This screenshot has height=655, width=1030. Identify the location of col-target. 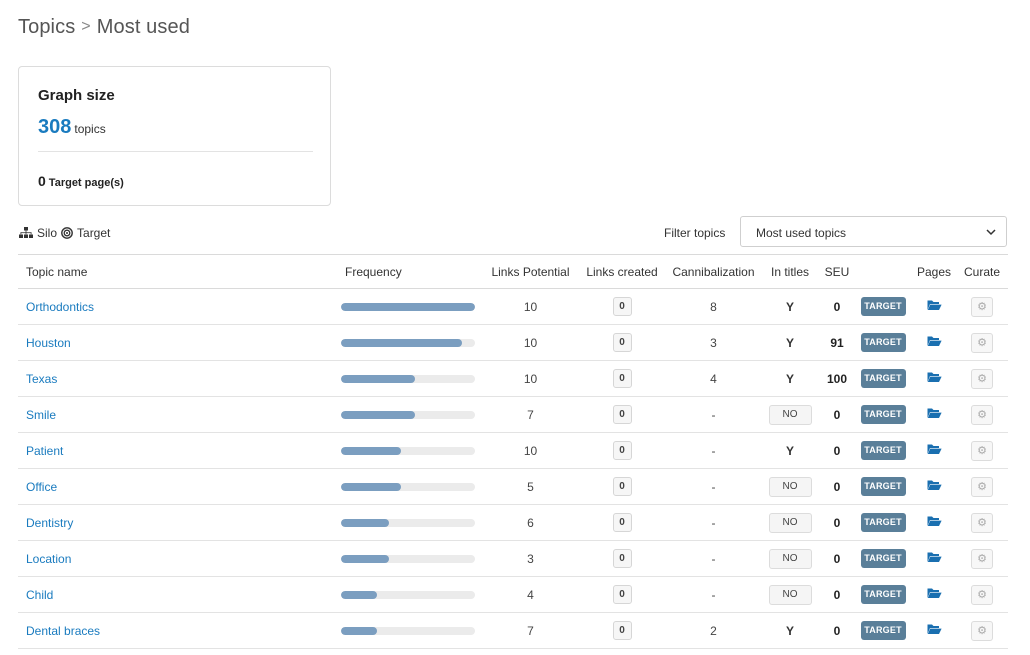
(883, 271).